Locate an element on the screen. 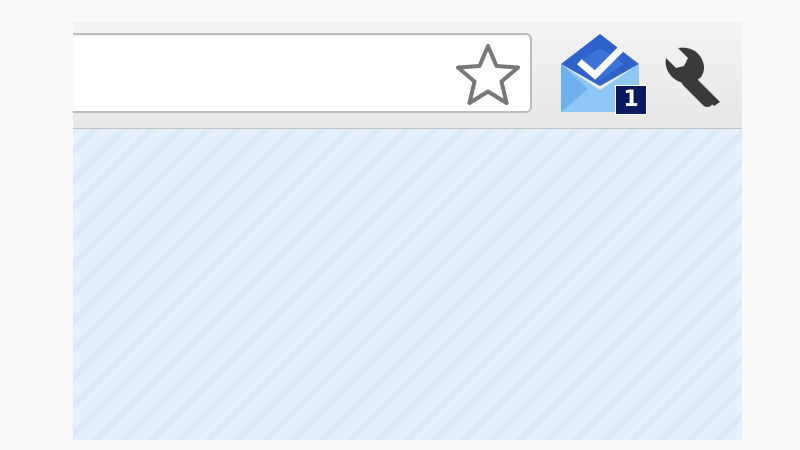  wrench-icon is located at coordinates (696, 74).